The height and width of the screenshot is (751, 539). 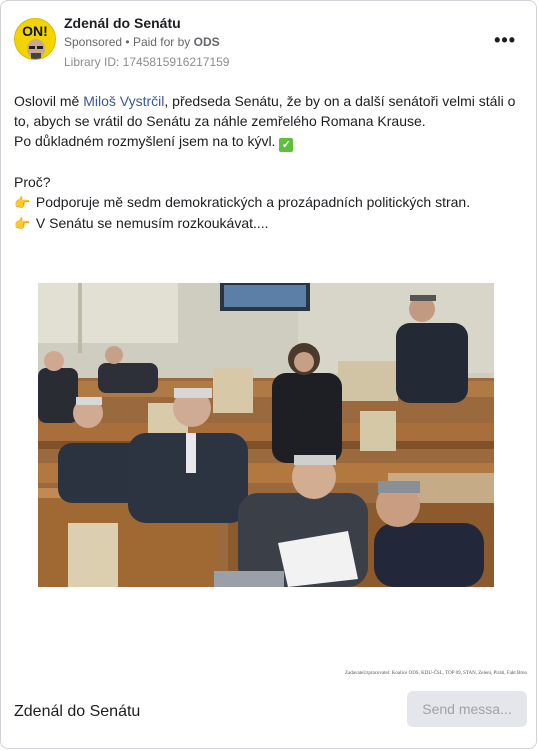 I want to click on library-id: Library ID: 1745815916217159, so click(x=147, y=62).